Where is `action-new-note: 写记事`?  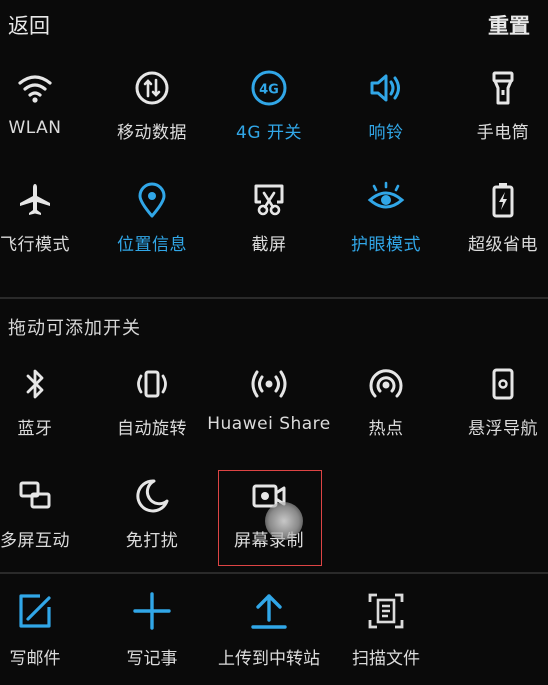
action-new-note: 写记事 is located at coordinates (152, 635).